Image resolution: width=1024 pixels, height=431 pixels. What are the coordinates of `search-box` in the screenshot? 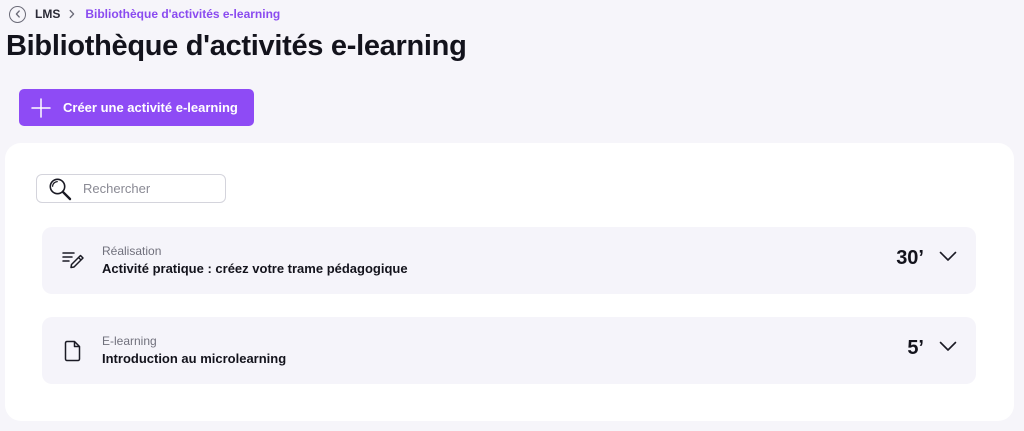 It's located at (131, 188).